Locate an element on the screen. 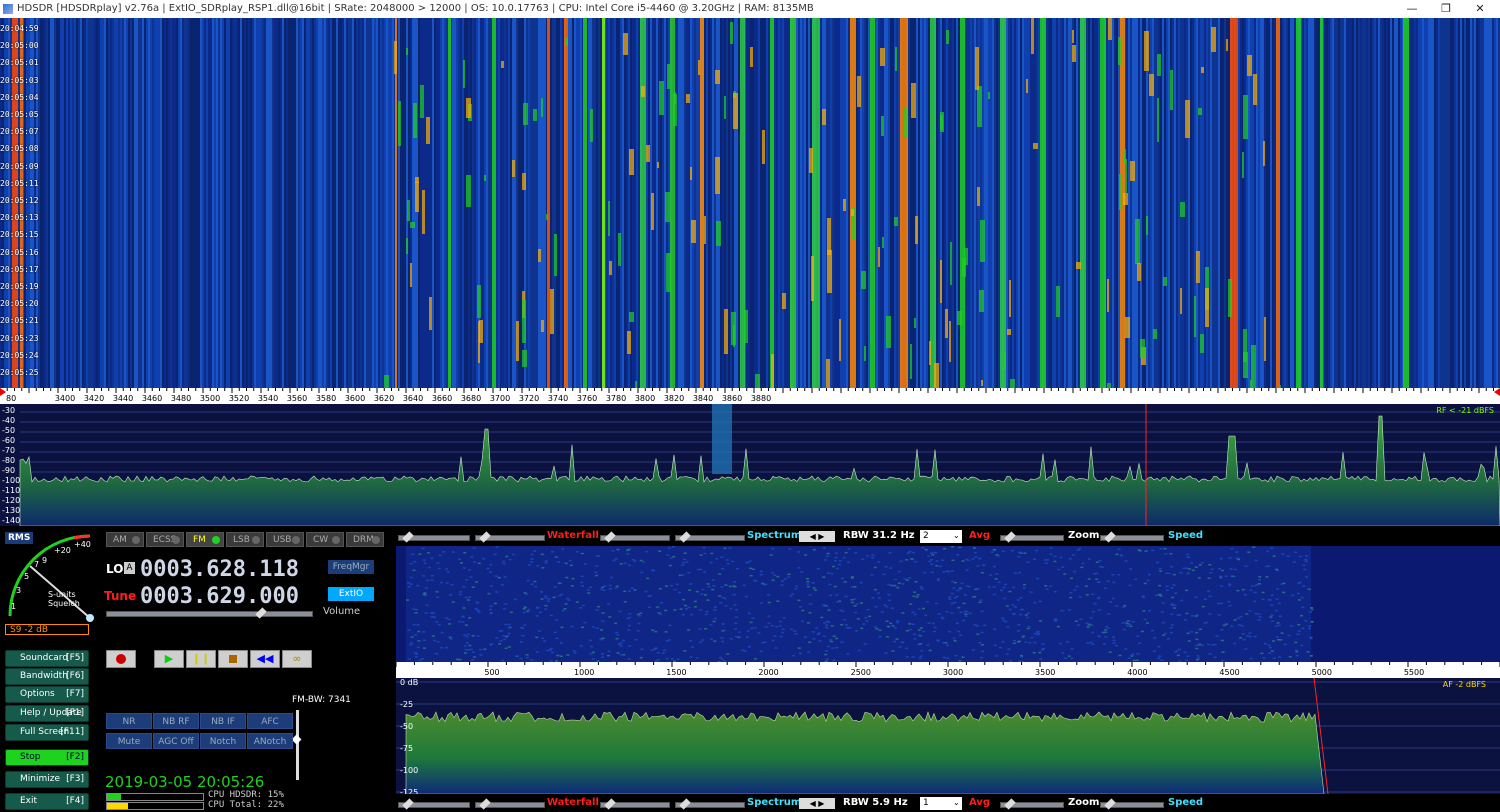 This screenshot has height=812, width=1500. stop-playback-button is located at coordinates (233, 659).